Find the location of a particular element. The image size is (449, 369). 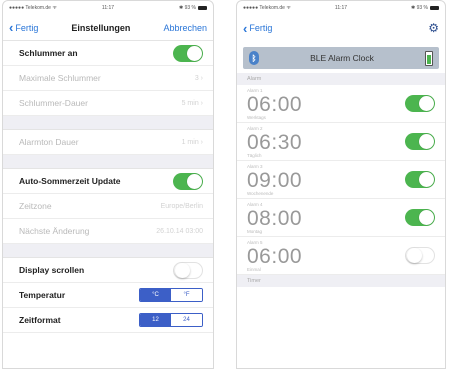

alarm-repeat: Montag is located at coordinates (255, 231).